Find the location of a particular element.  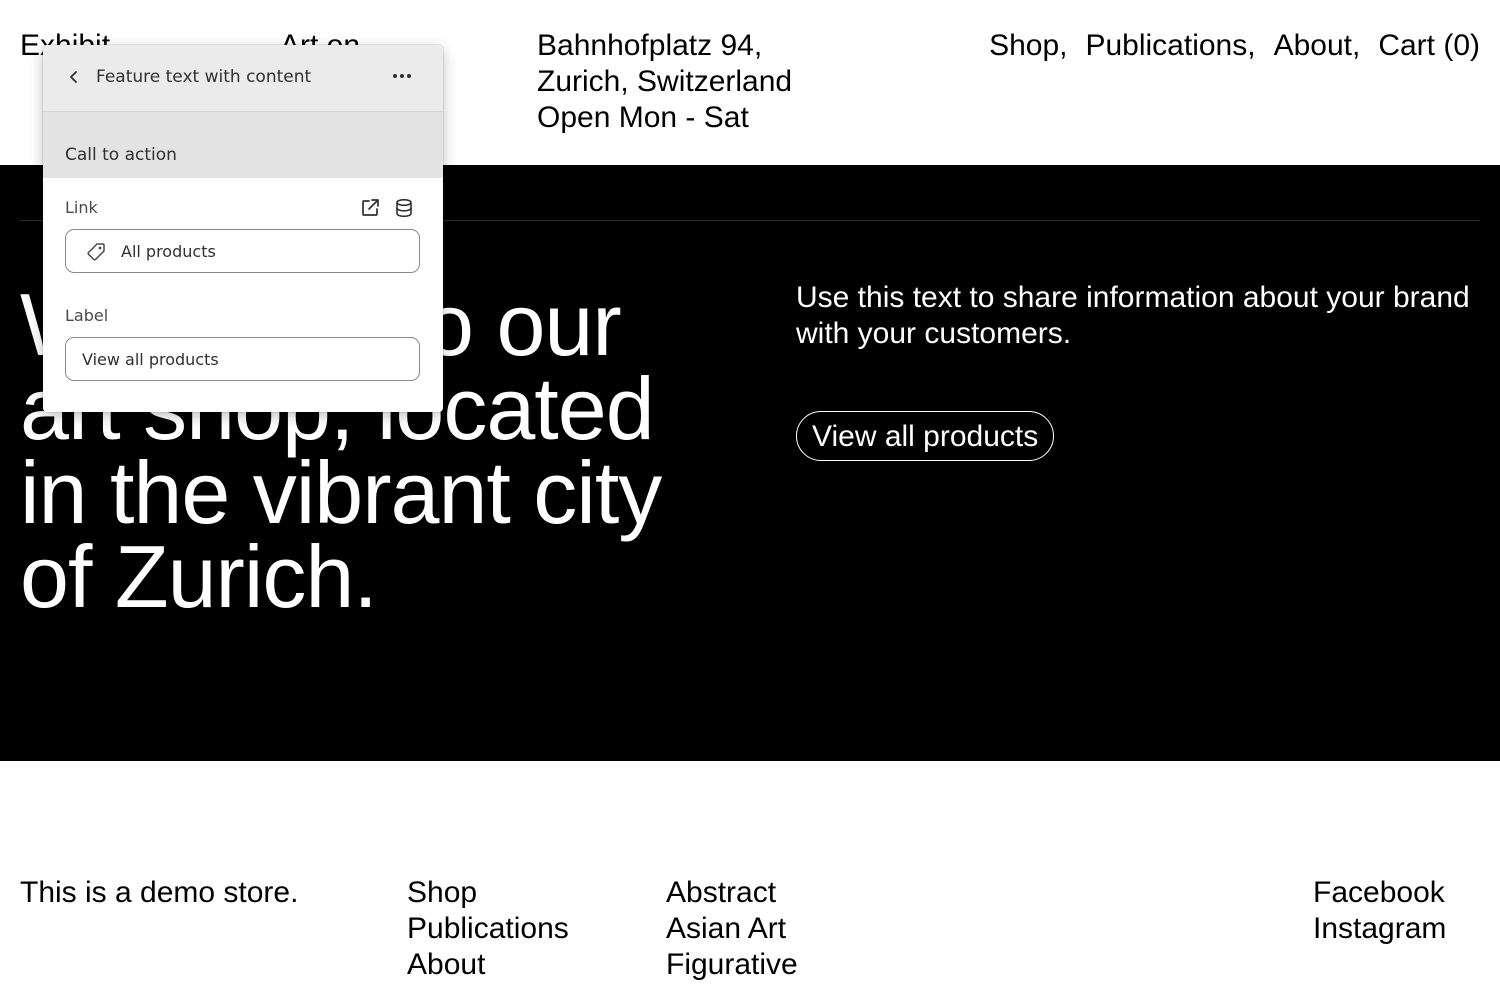

footer-link-facebook: Facebook is located at coordinates (1379, 893).